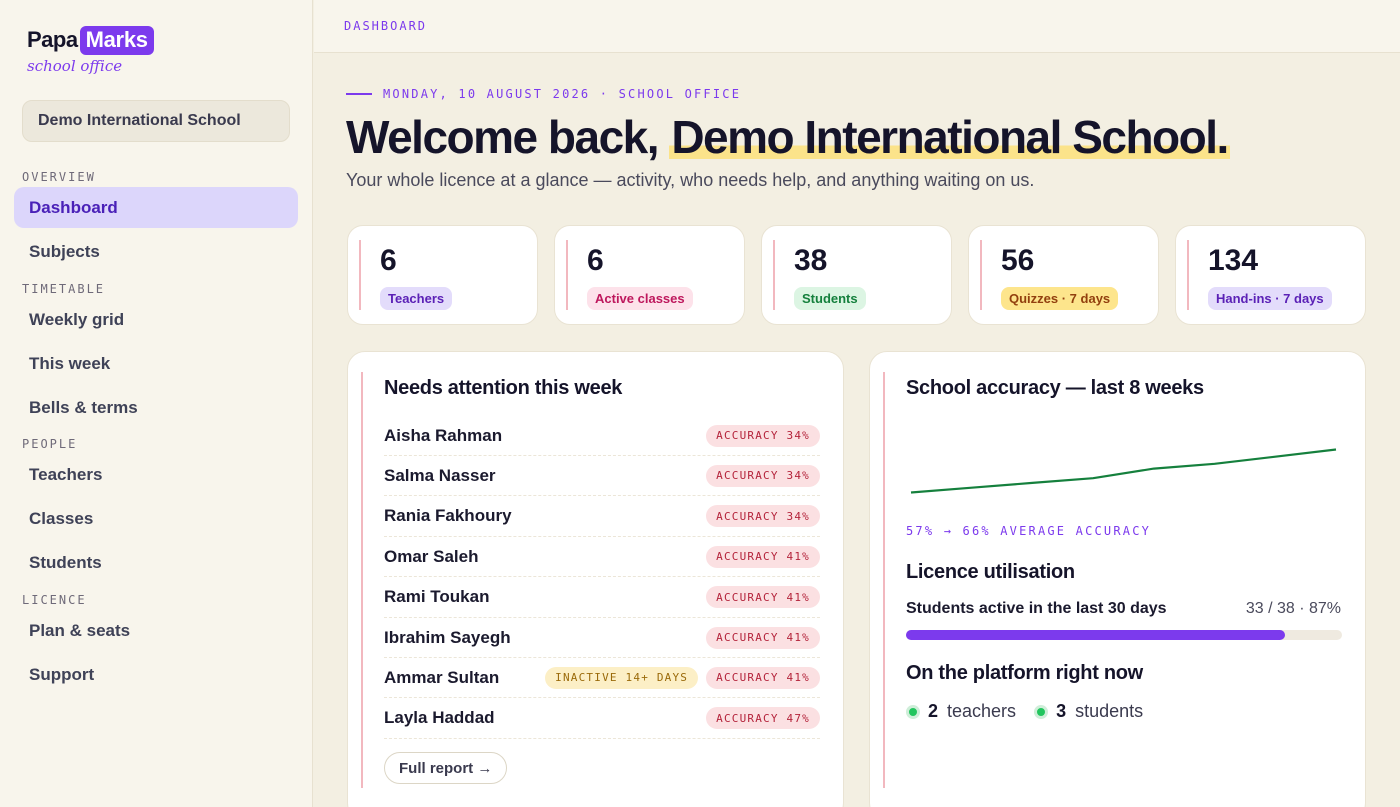  Describe the element at coordinates (156, 121) in the screenshot. I see `school-selector: Demo International School` at that location.